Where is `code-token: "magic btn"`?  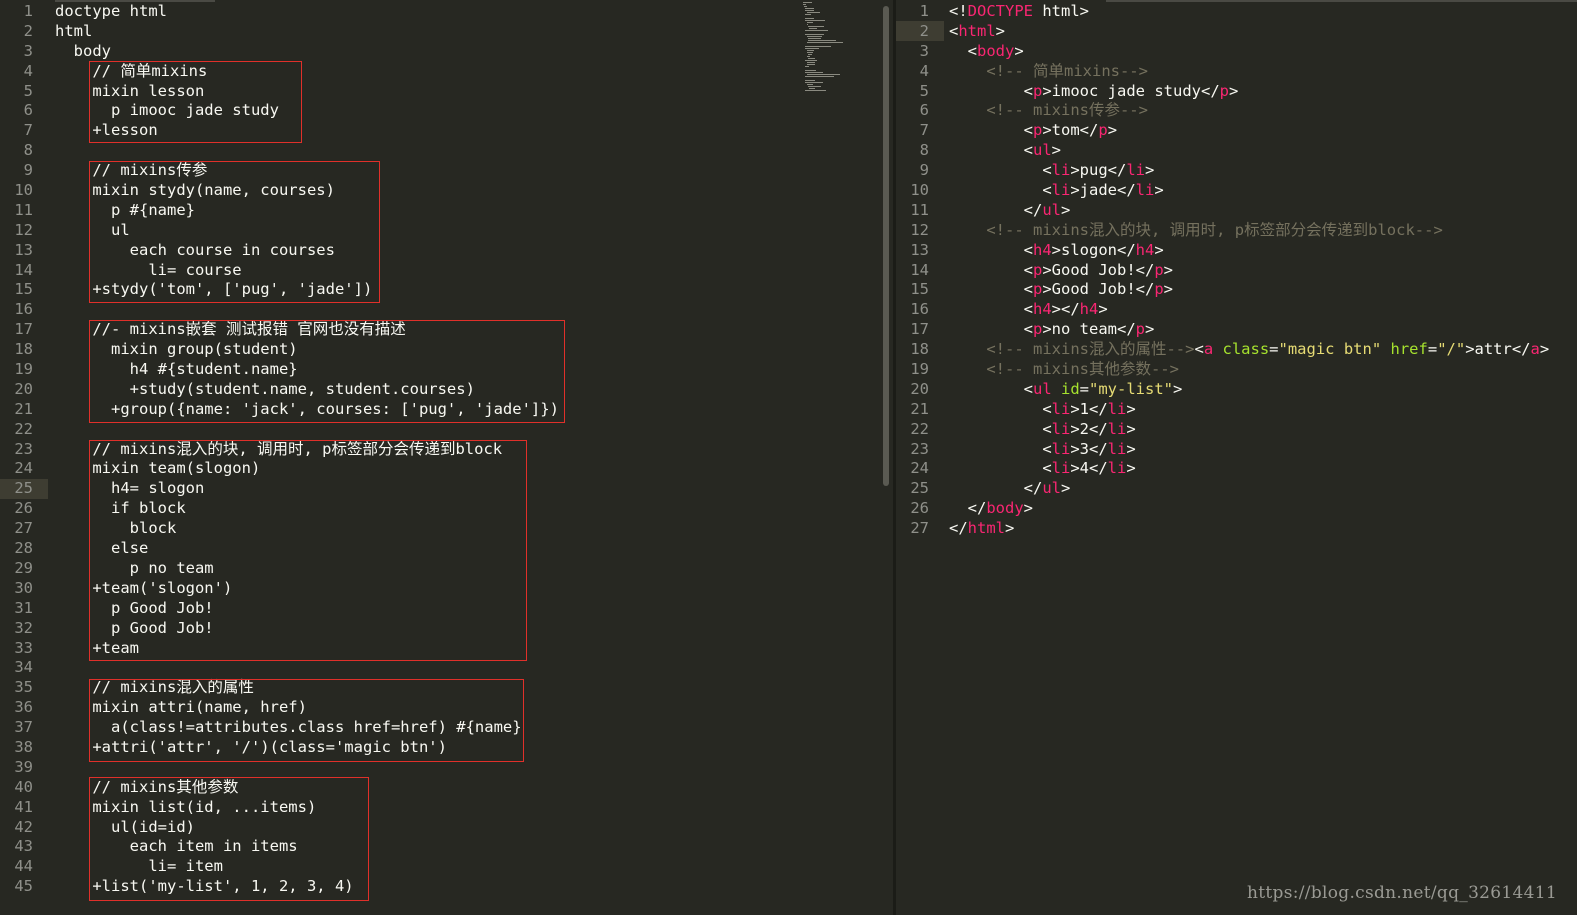
code-token: "magic btn" is located at coordinates (1330, 349).